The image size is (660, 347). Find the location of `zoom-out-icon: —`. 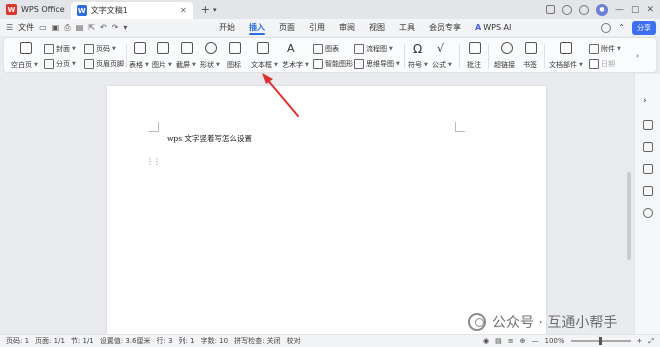

zoom-out-icon: — is located at coordinates (535, 341).